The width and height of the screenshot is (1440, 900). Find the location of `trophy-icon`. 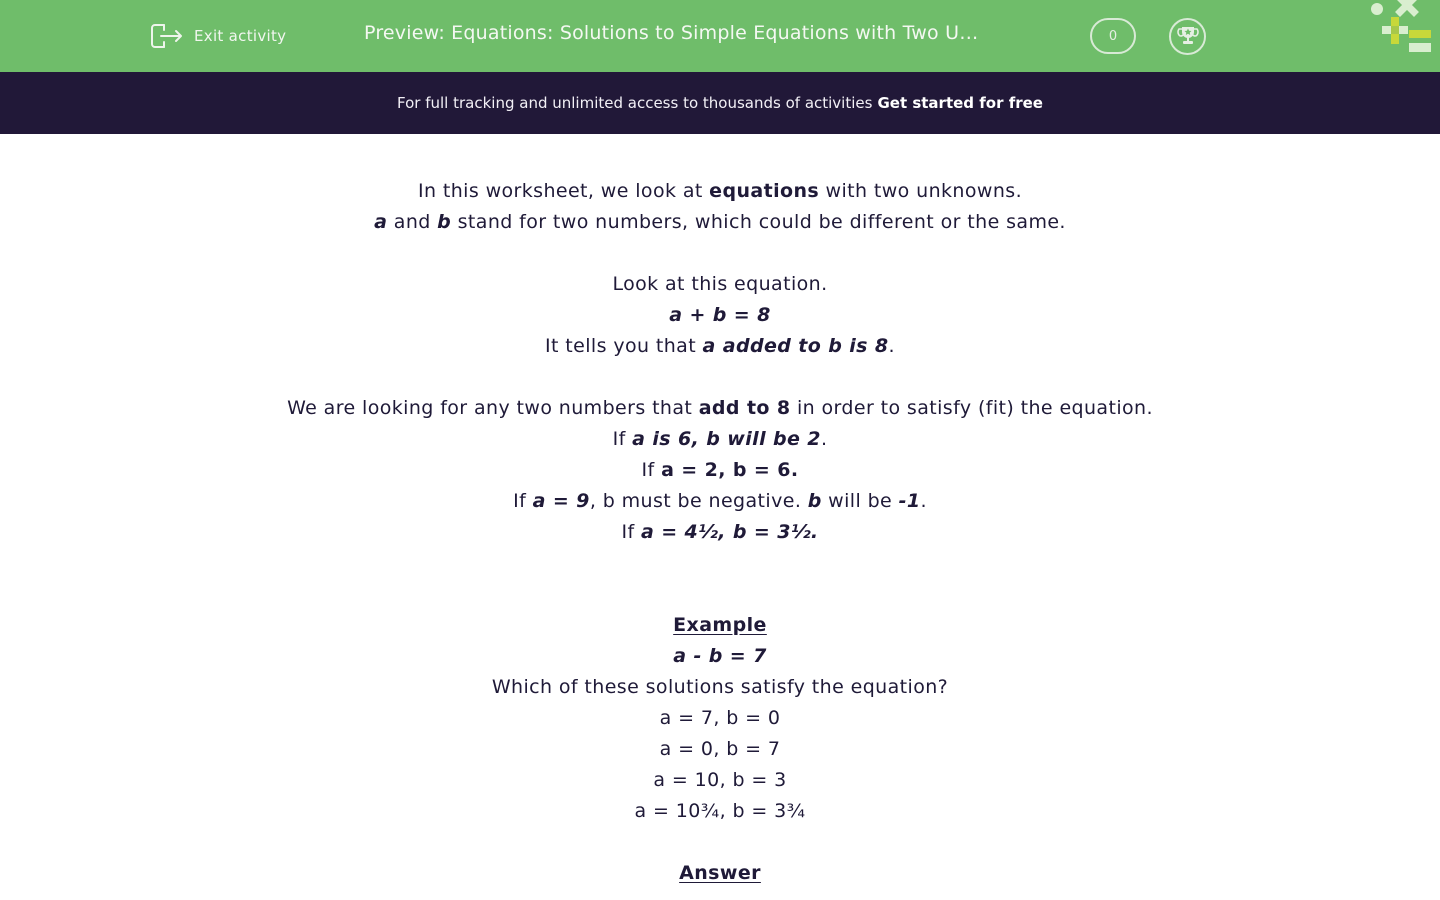

trophy-icon is located at coordinates (1187, 37).